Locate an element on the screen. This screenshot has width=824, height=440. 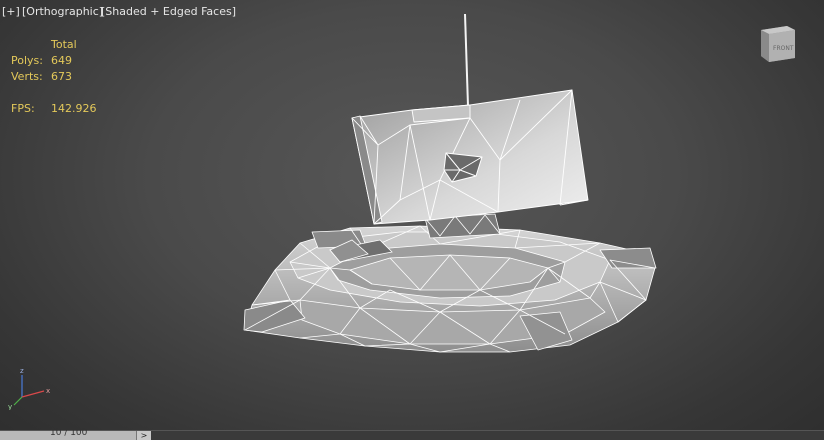
axis-y-label: y is located at coordinates (10, 406).